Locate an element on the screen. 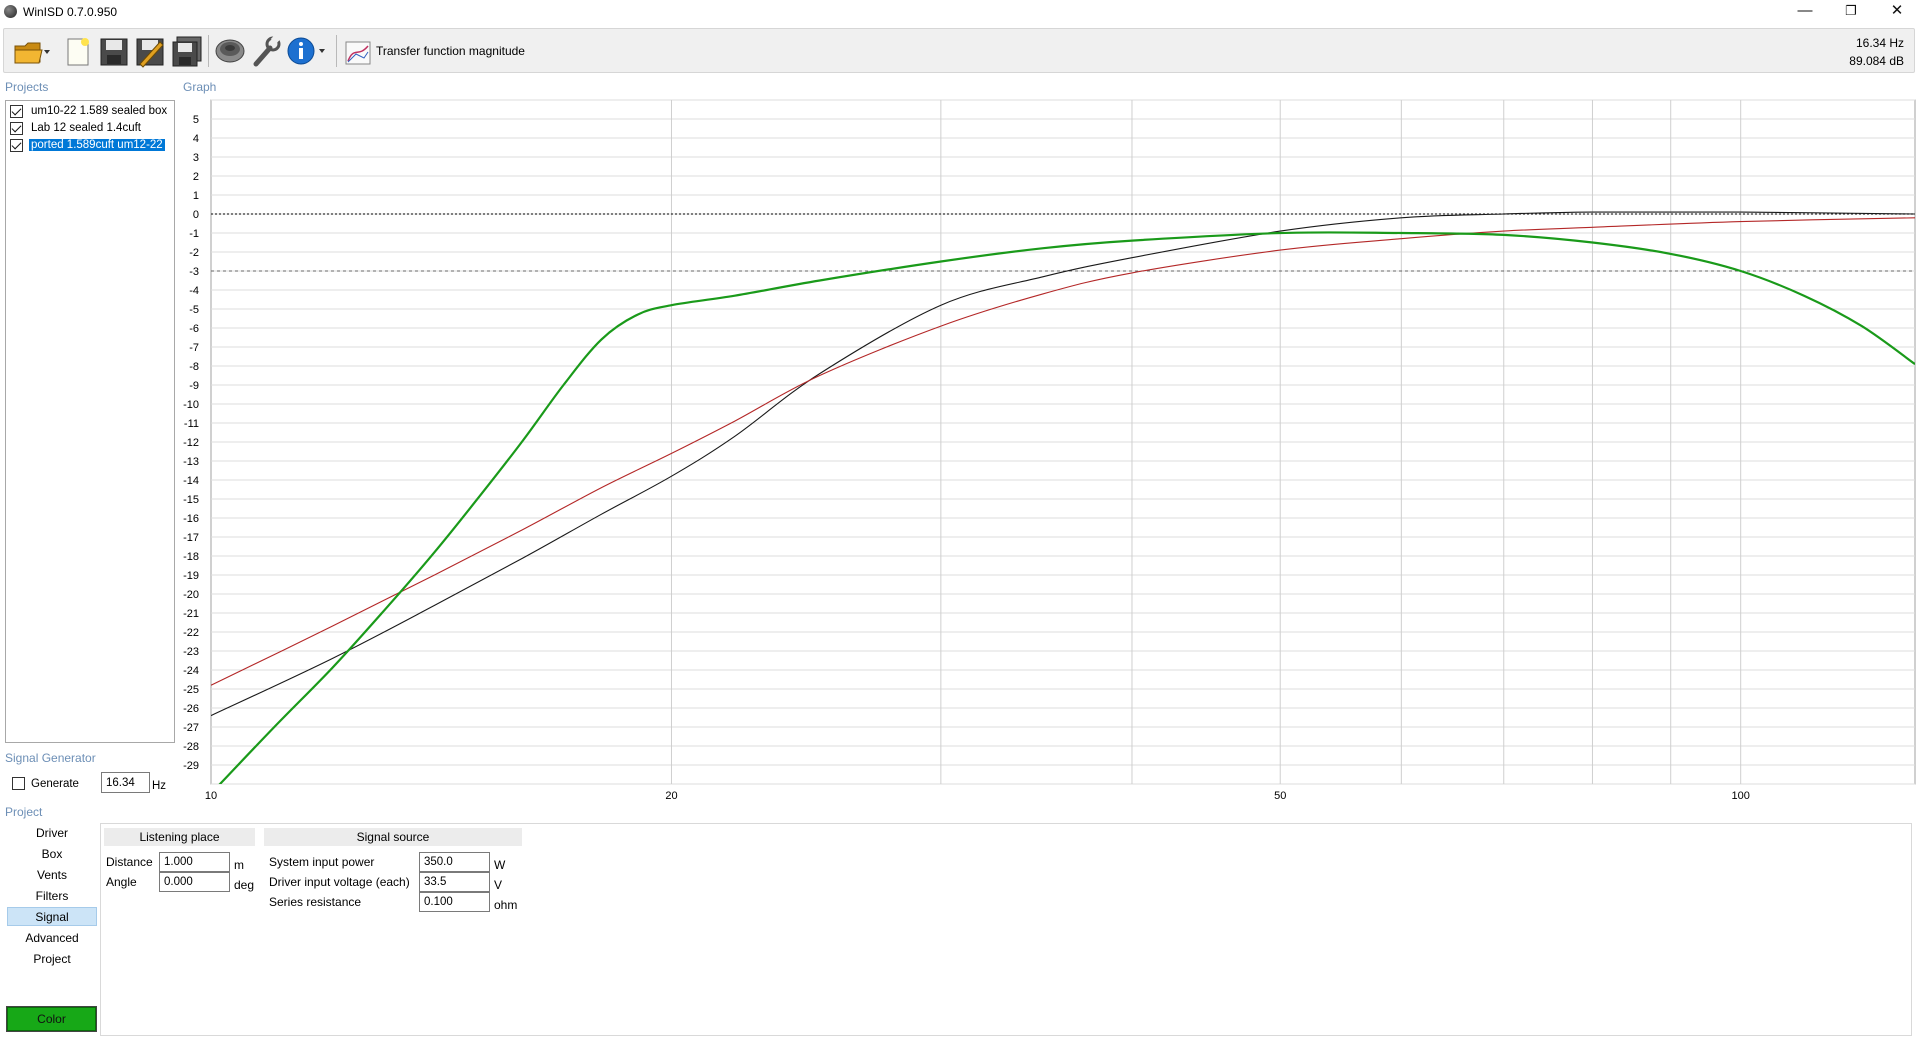 The height and width of the screenshot is (1040, 1920). y-tick-label: 1 is located at coordinates (196, 196).